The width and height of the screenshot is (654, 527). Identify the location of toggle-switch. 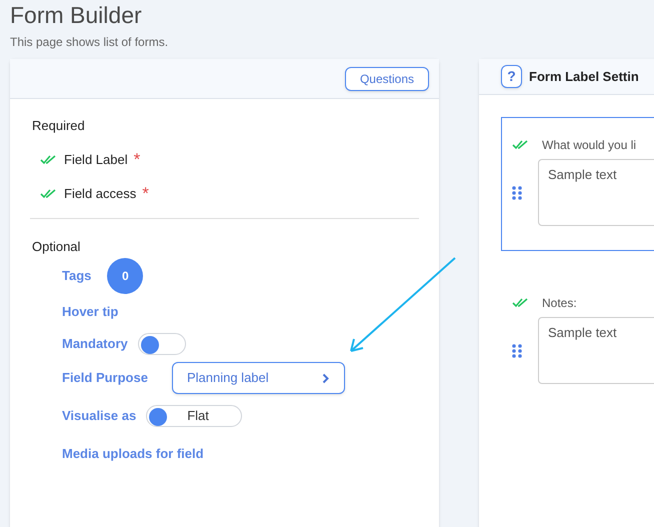
(162, 344).